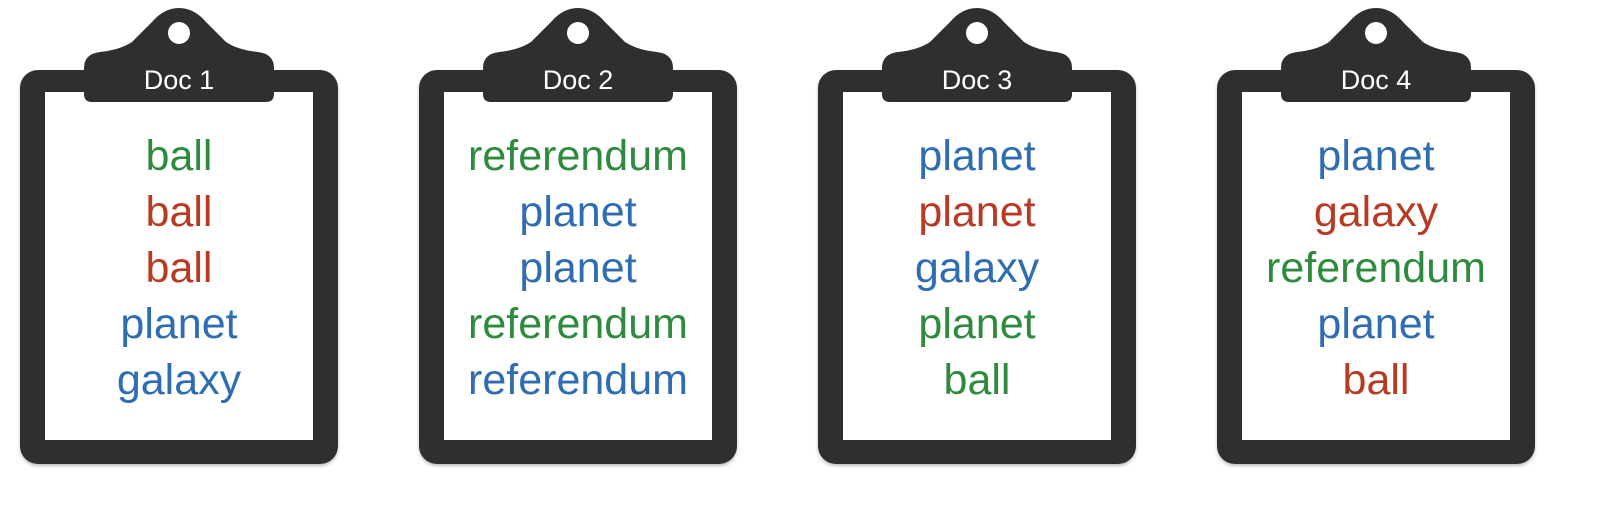 The height and width of the screenshot is (528, 1624). I want to click on doc-label: Doc 1, so click(179, 80).